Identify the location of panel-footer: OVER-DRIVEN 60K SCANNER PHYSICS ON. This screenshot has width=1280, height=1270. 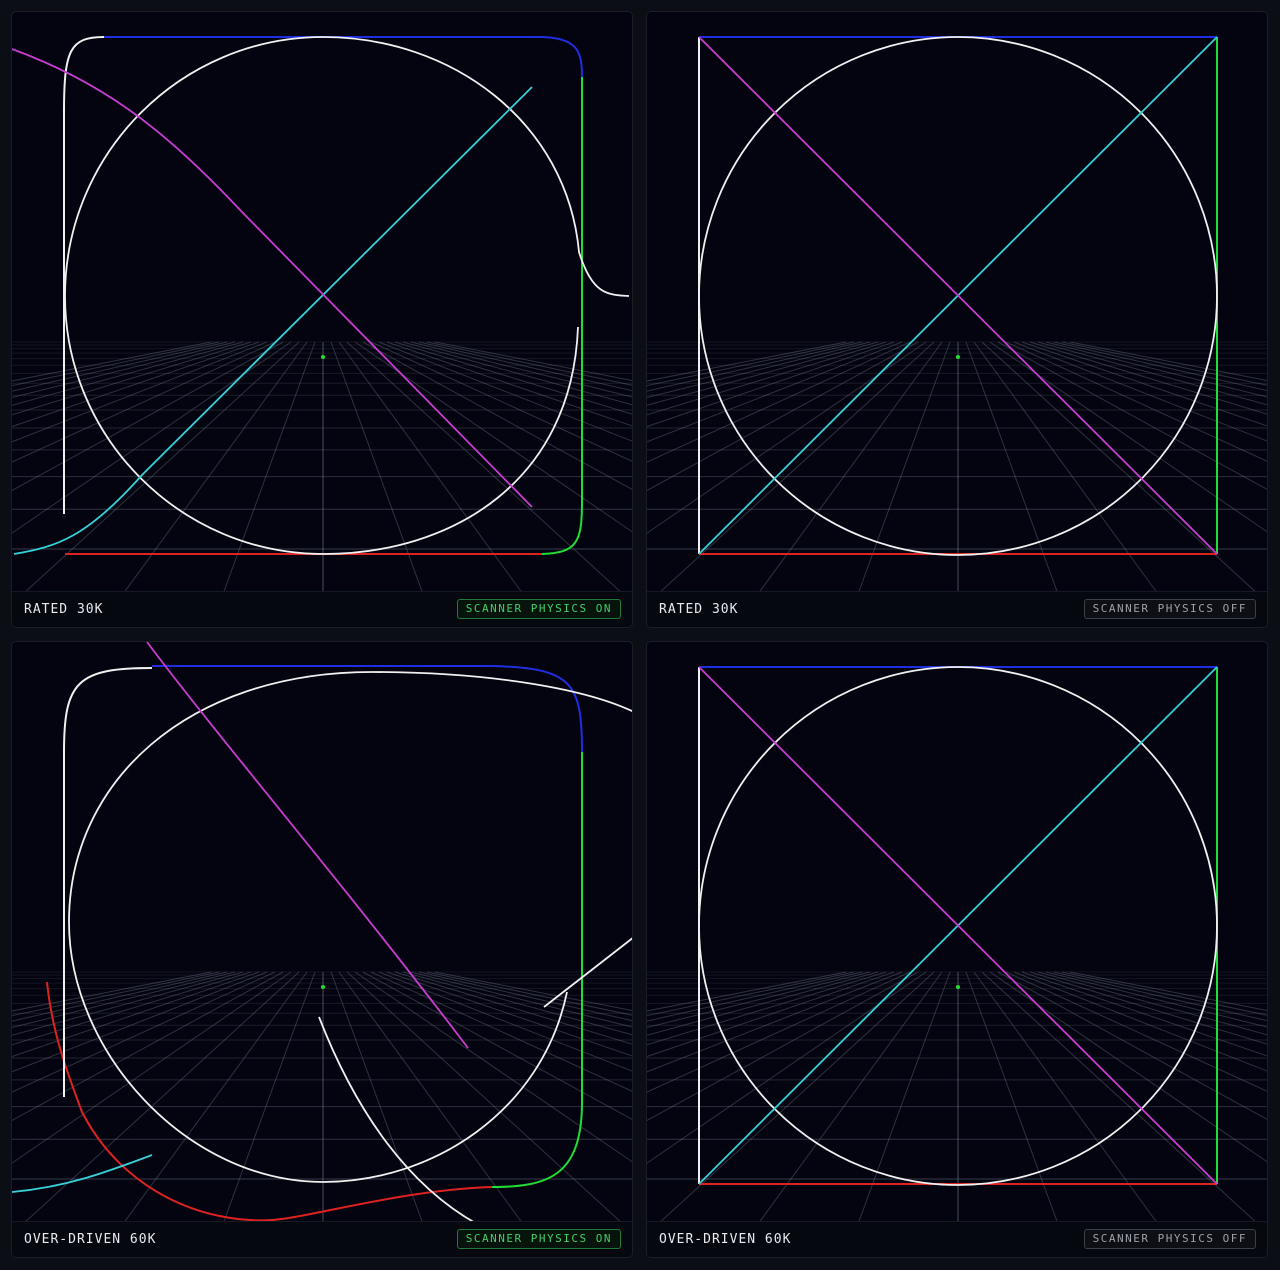
(322, 1239).